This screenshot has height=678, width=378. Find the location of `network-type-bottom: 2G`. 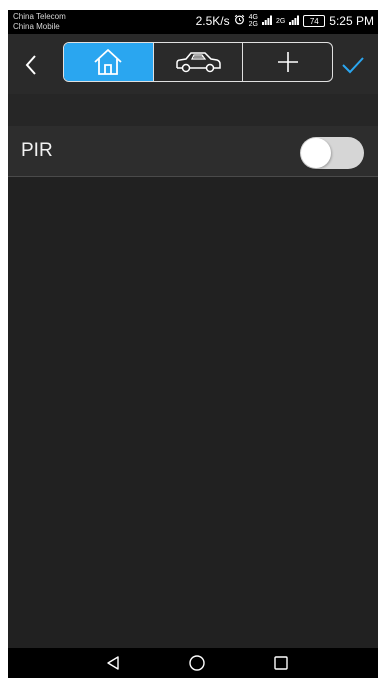

network-type-bottom: 2G is located at coordinates (253, 24).